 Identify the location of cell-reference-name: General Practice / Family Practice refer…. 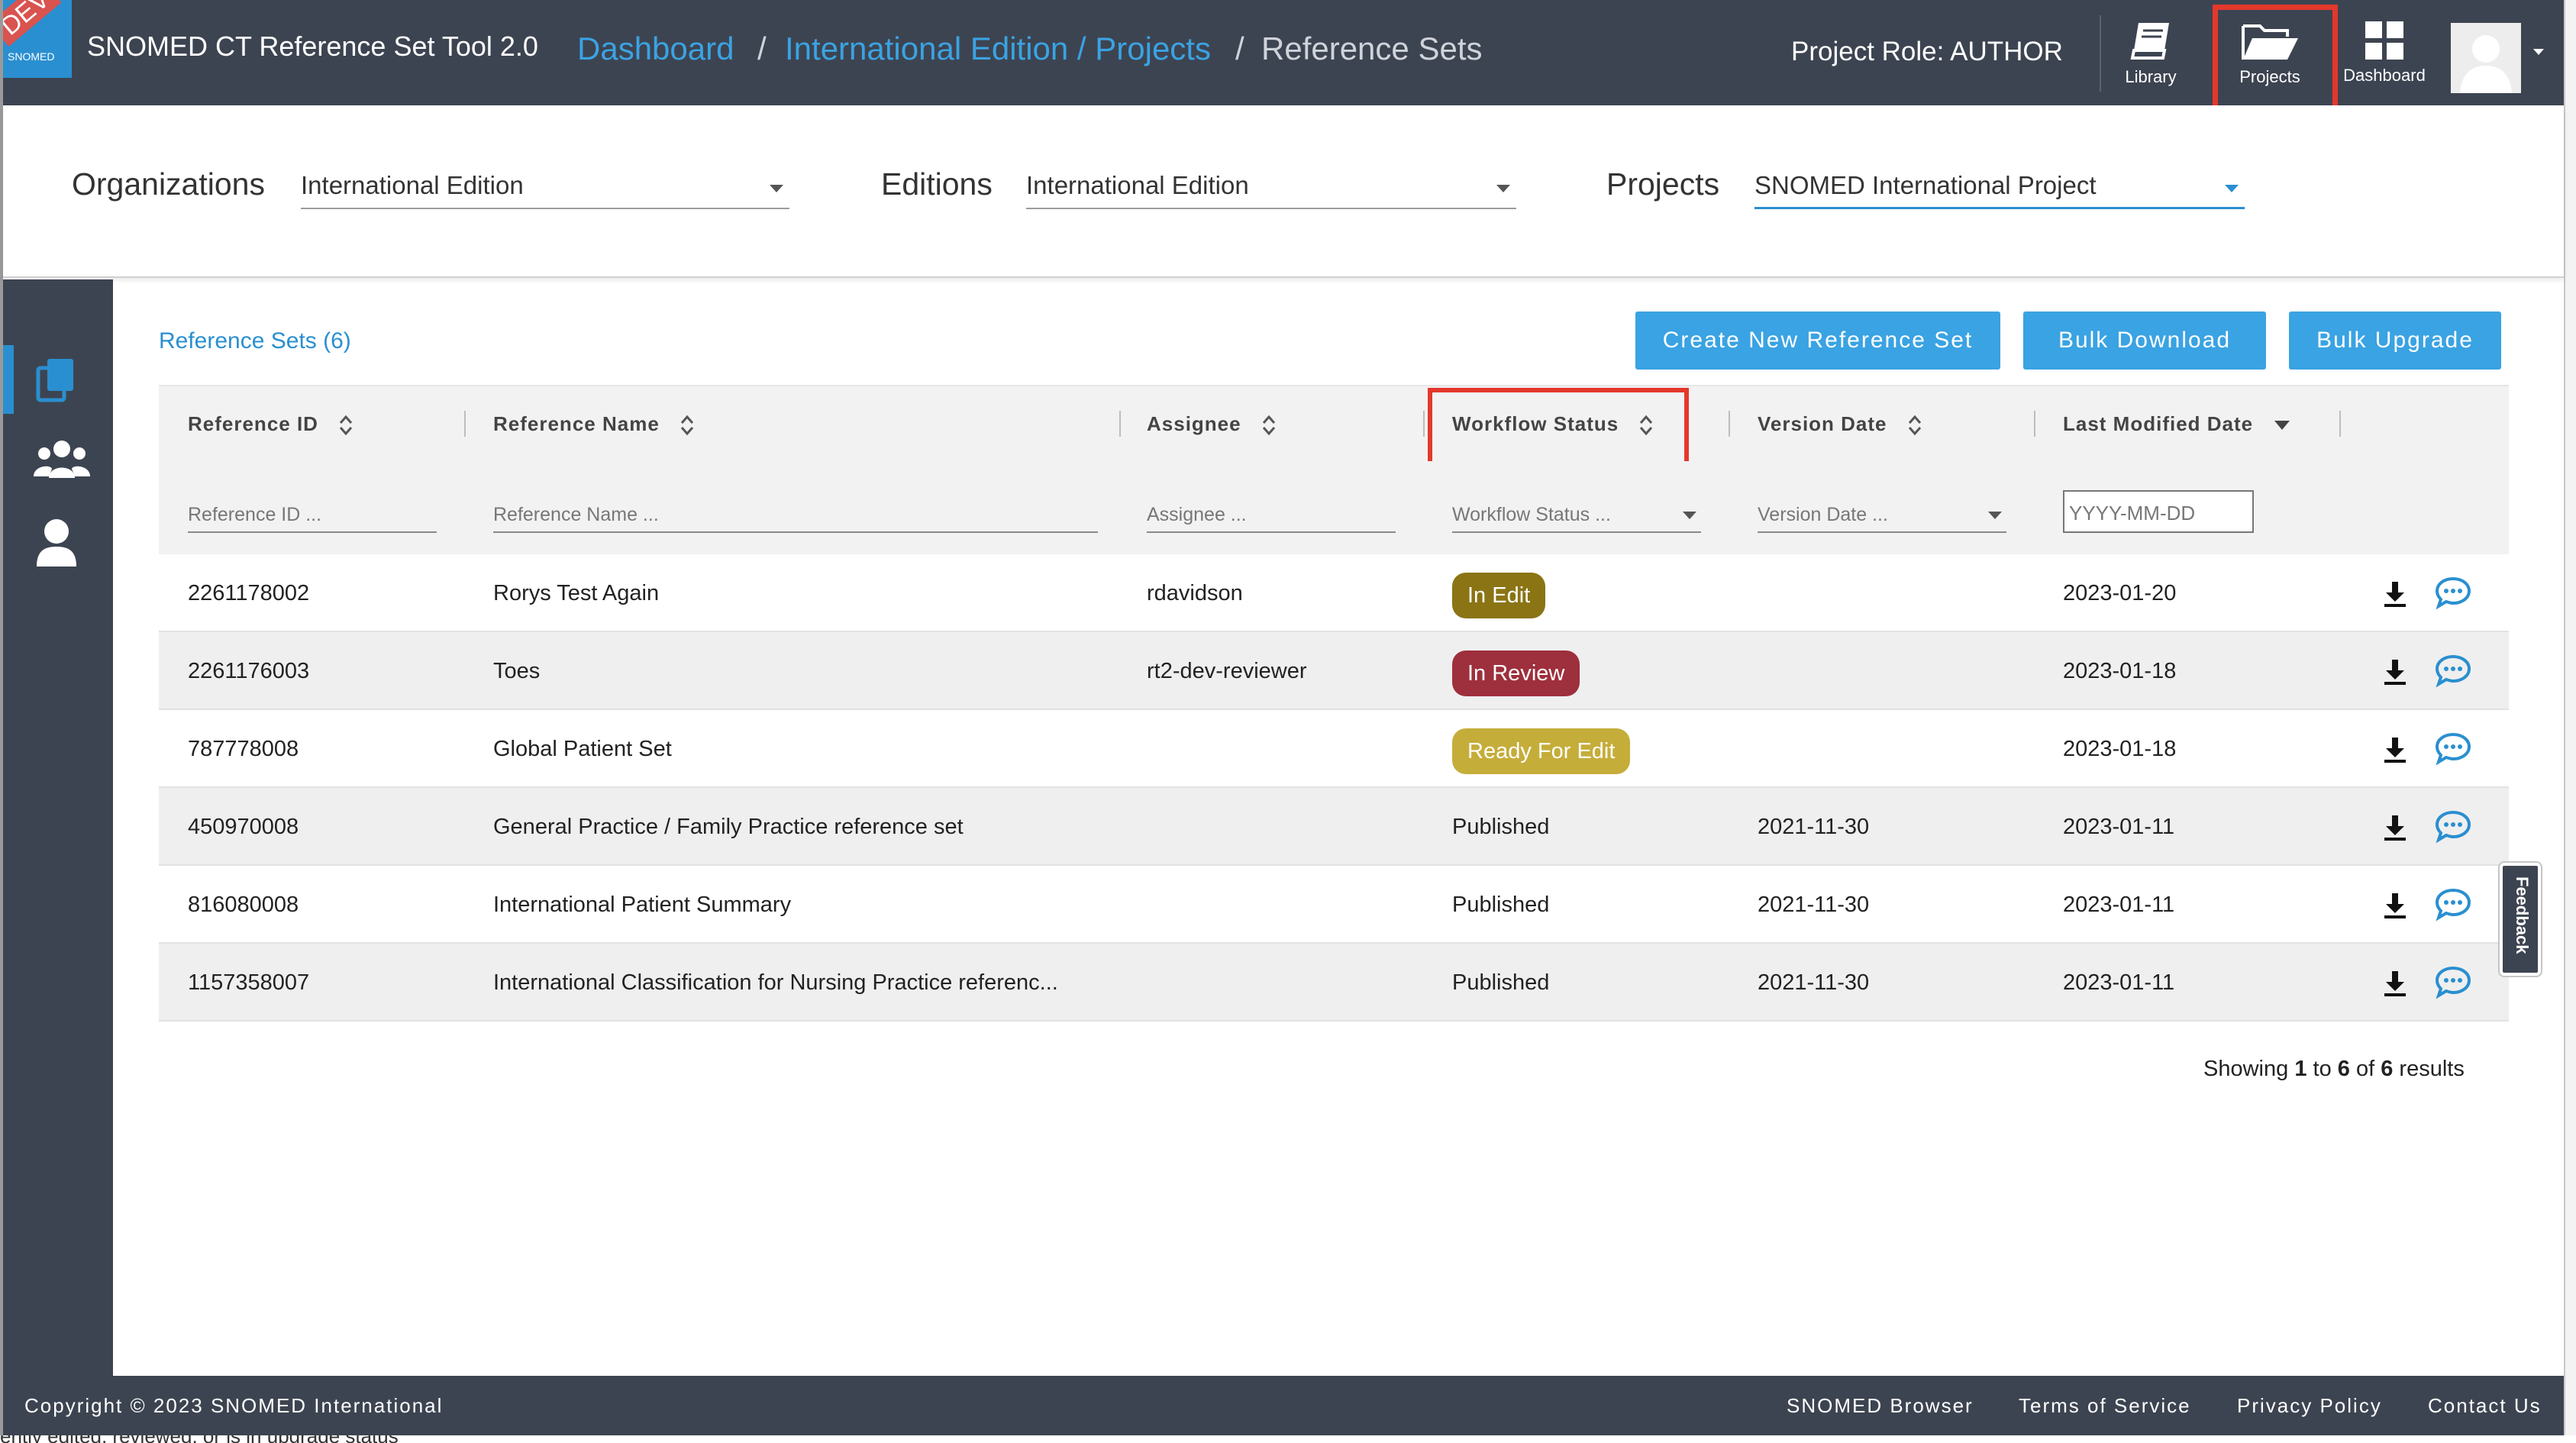
(728, 827).